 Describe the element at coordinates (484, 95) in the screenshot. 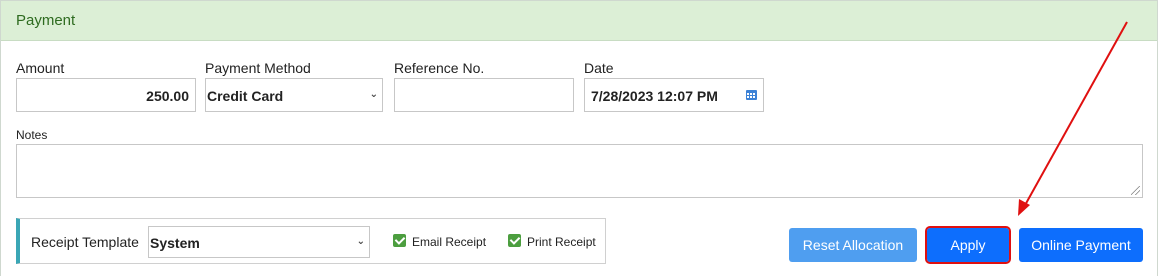

I see `reference-input` at that location.